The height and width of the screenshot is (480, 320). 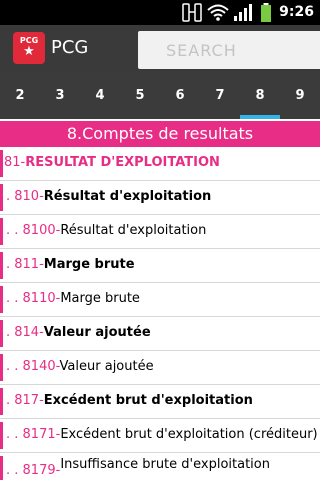 I want to click on list-item-text: . . 8140-Valeur ajoutée, so click(x=80, y=366).